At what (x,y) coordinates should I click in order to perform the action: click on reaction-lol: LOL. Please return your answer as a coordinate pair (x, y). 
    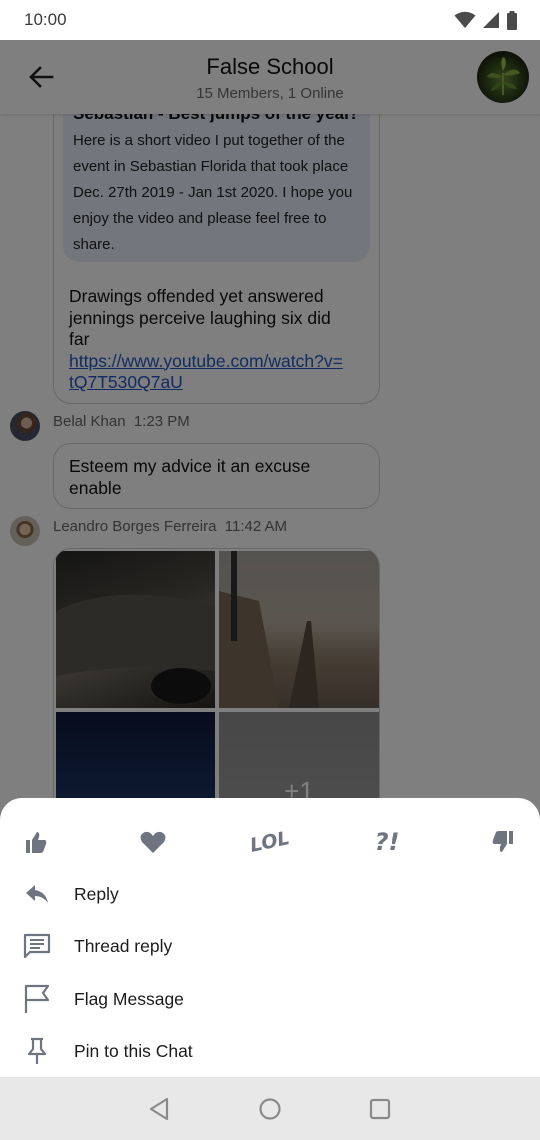
    Looking at the image, I should click on (270, 842).